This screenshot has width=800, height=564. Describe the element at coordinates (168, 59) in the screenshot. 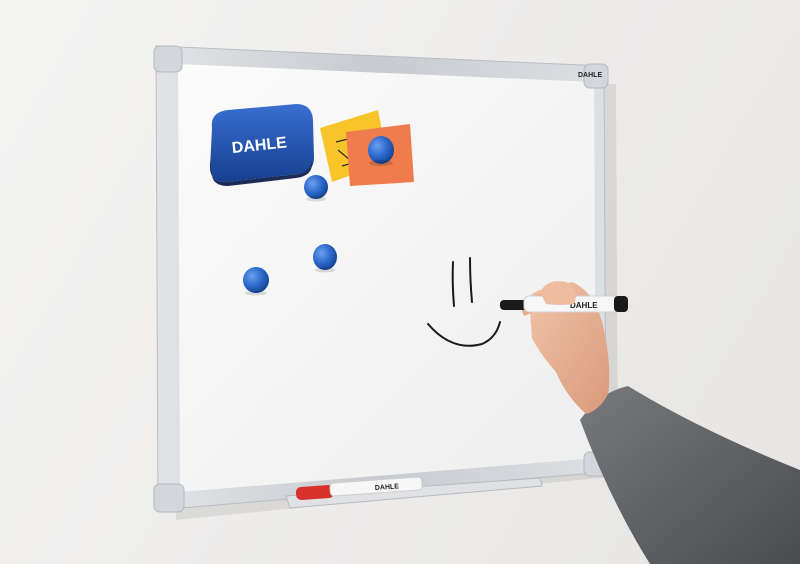

I see `frame-corner-top-left` at that location.